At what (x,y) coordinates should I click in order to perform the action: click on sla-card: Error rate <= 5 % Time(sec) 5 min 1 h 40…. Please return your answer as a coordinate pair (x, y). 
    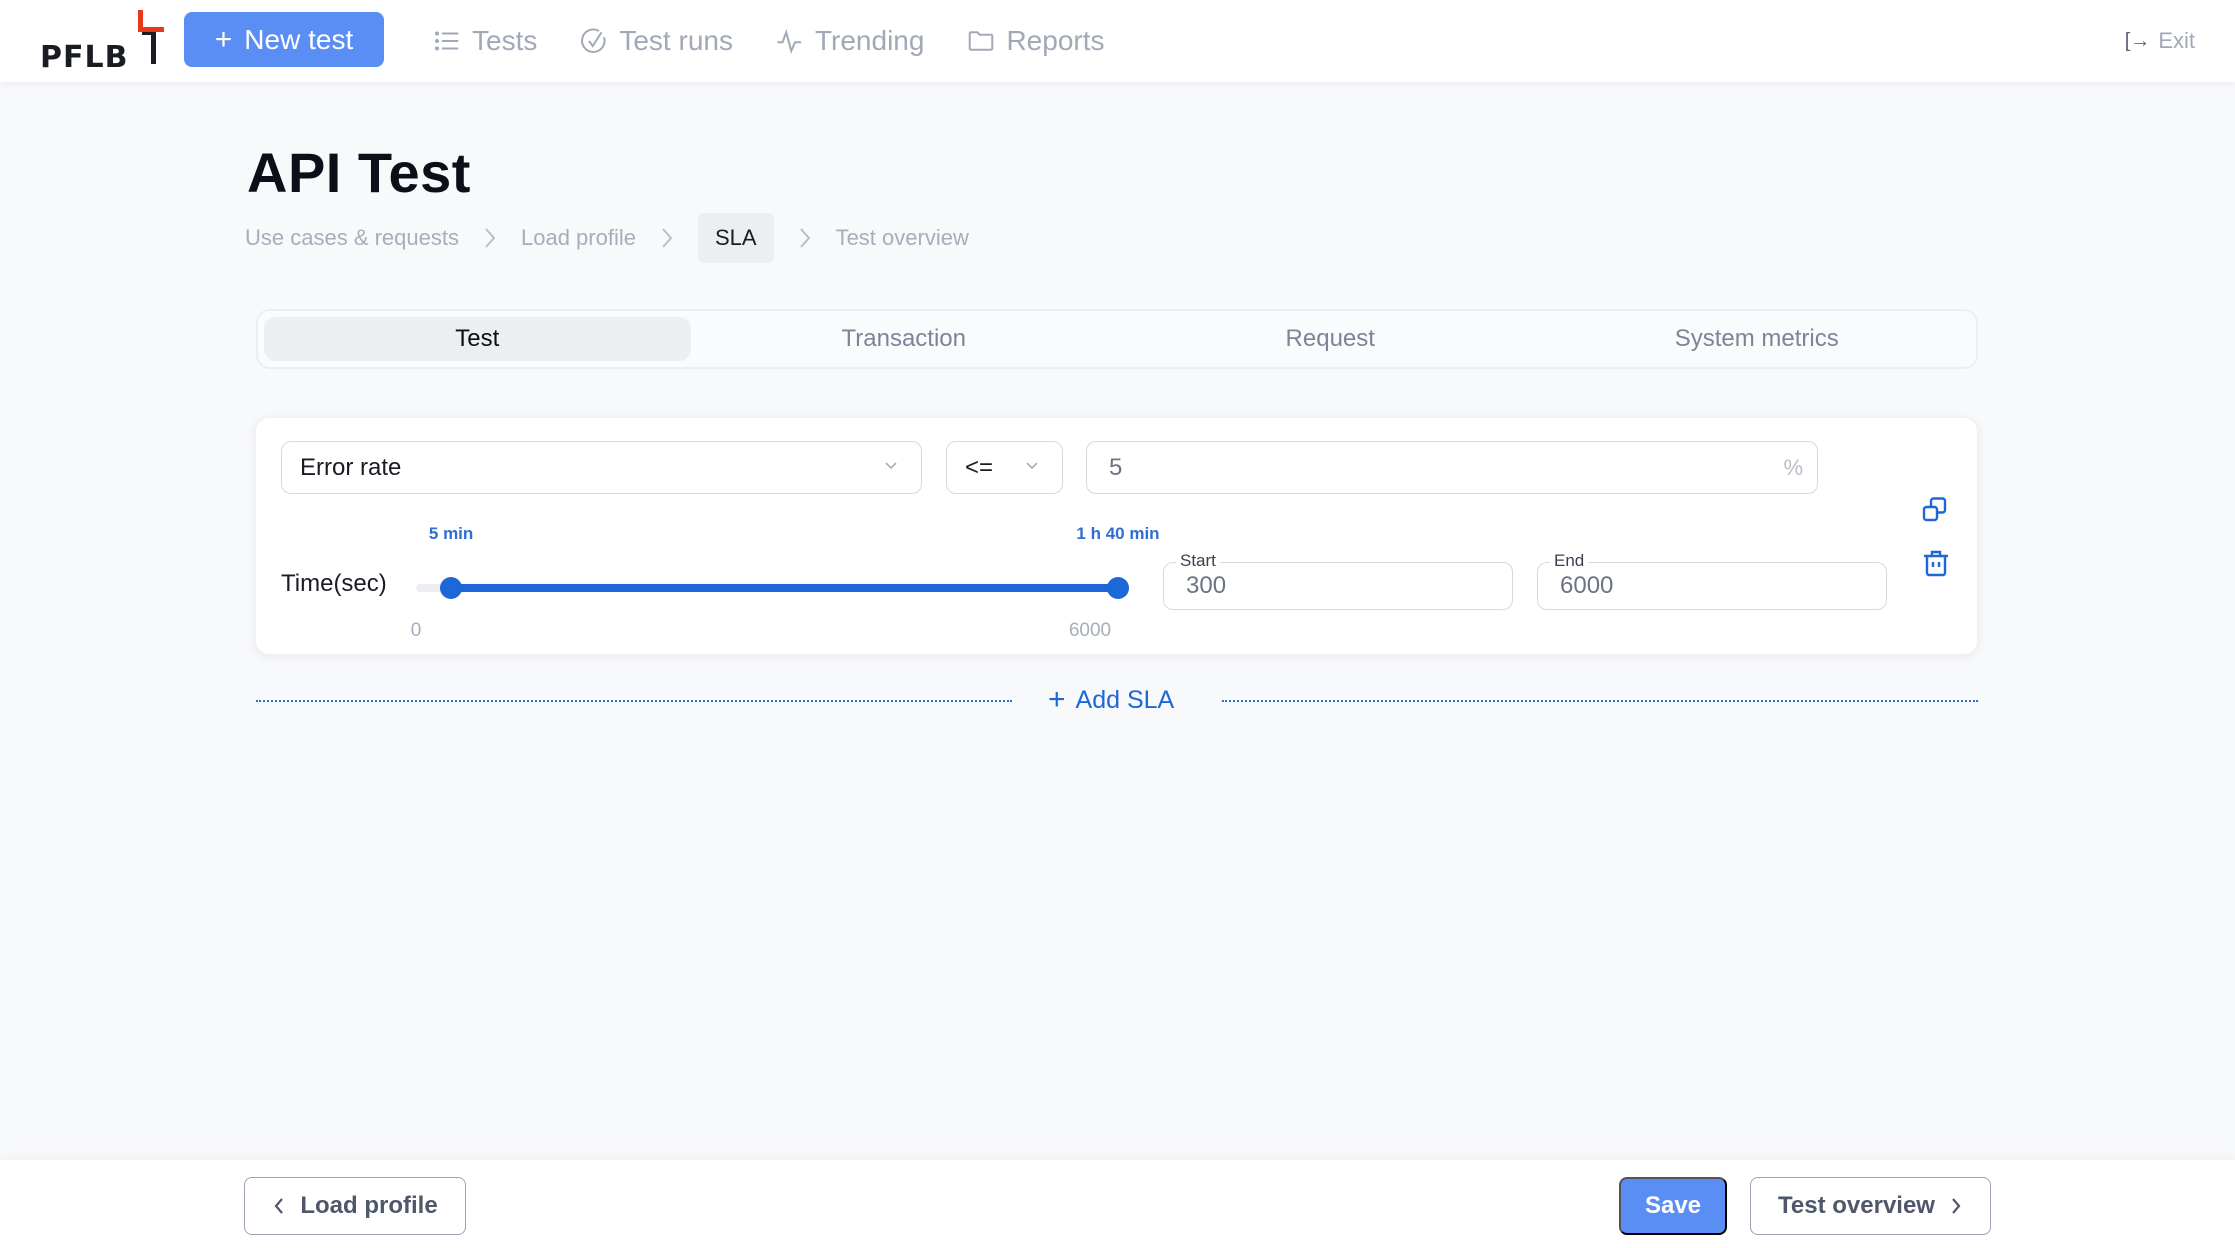
    Looking at the image, I should click on (1116, 536).